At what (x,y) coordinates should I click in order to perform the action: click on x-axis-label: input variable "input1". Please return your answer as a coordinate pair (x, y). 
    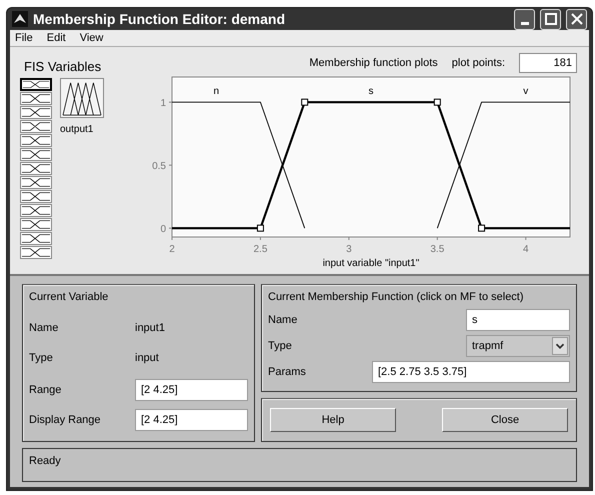
    Looking at the image, I should click on (371, 263).